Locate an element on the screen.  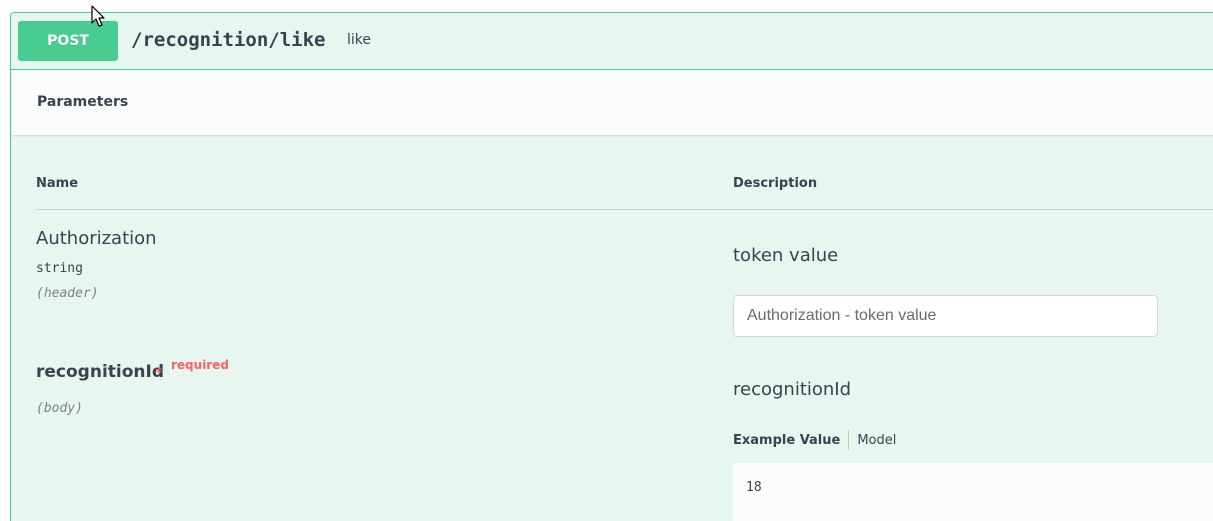
parameters-header: Parameters is located at coordinates (612, 102).